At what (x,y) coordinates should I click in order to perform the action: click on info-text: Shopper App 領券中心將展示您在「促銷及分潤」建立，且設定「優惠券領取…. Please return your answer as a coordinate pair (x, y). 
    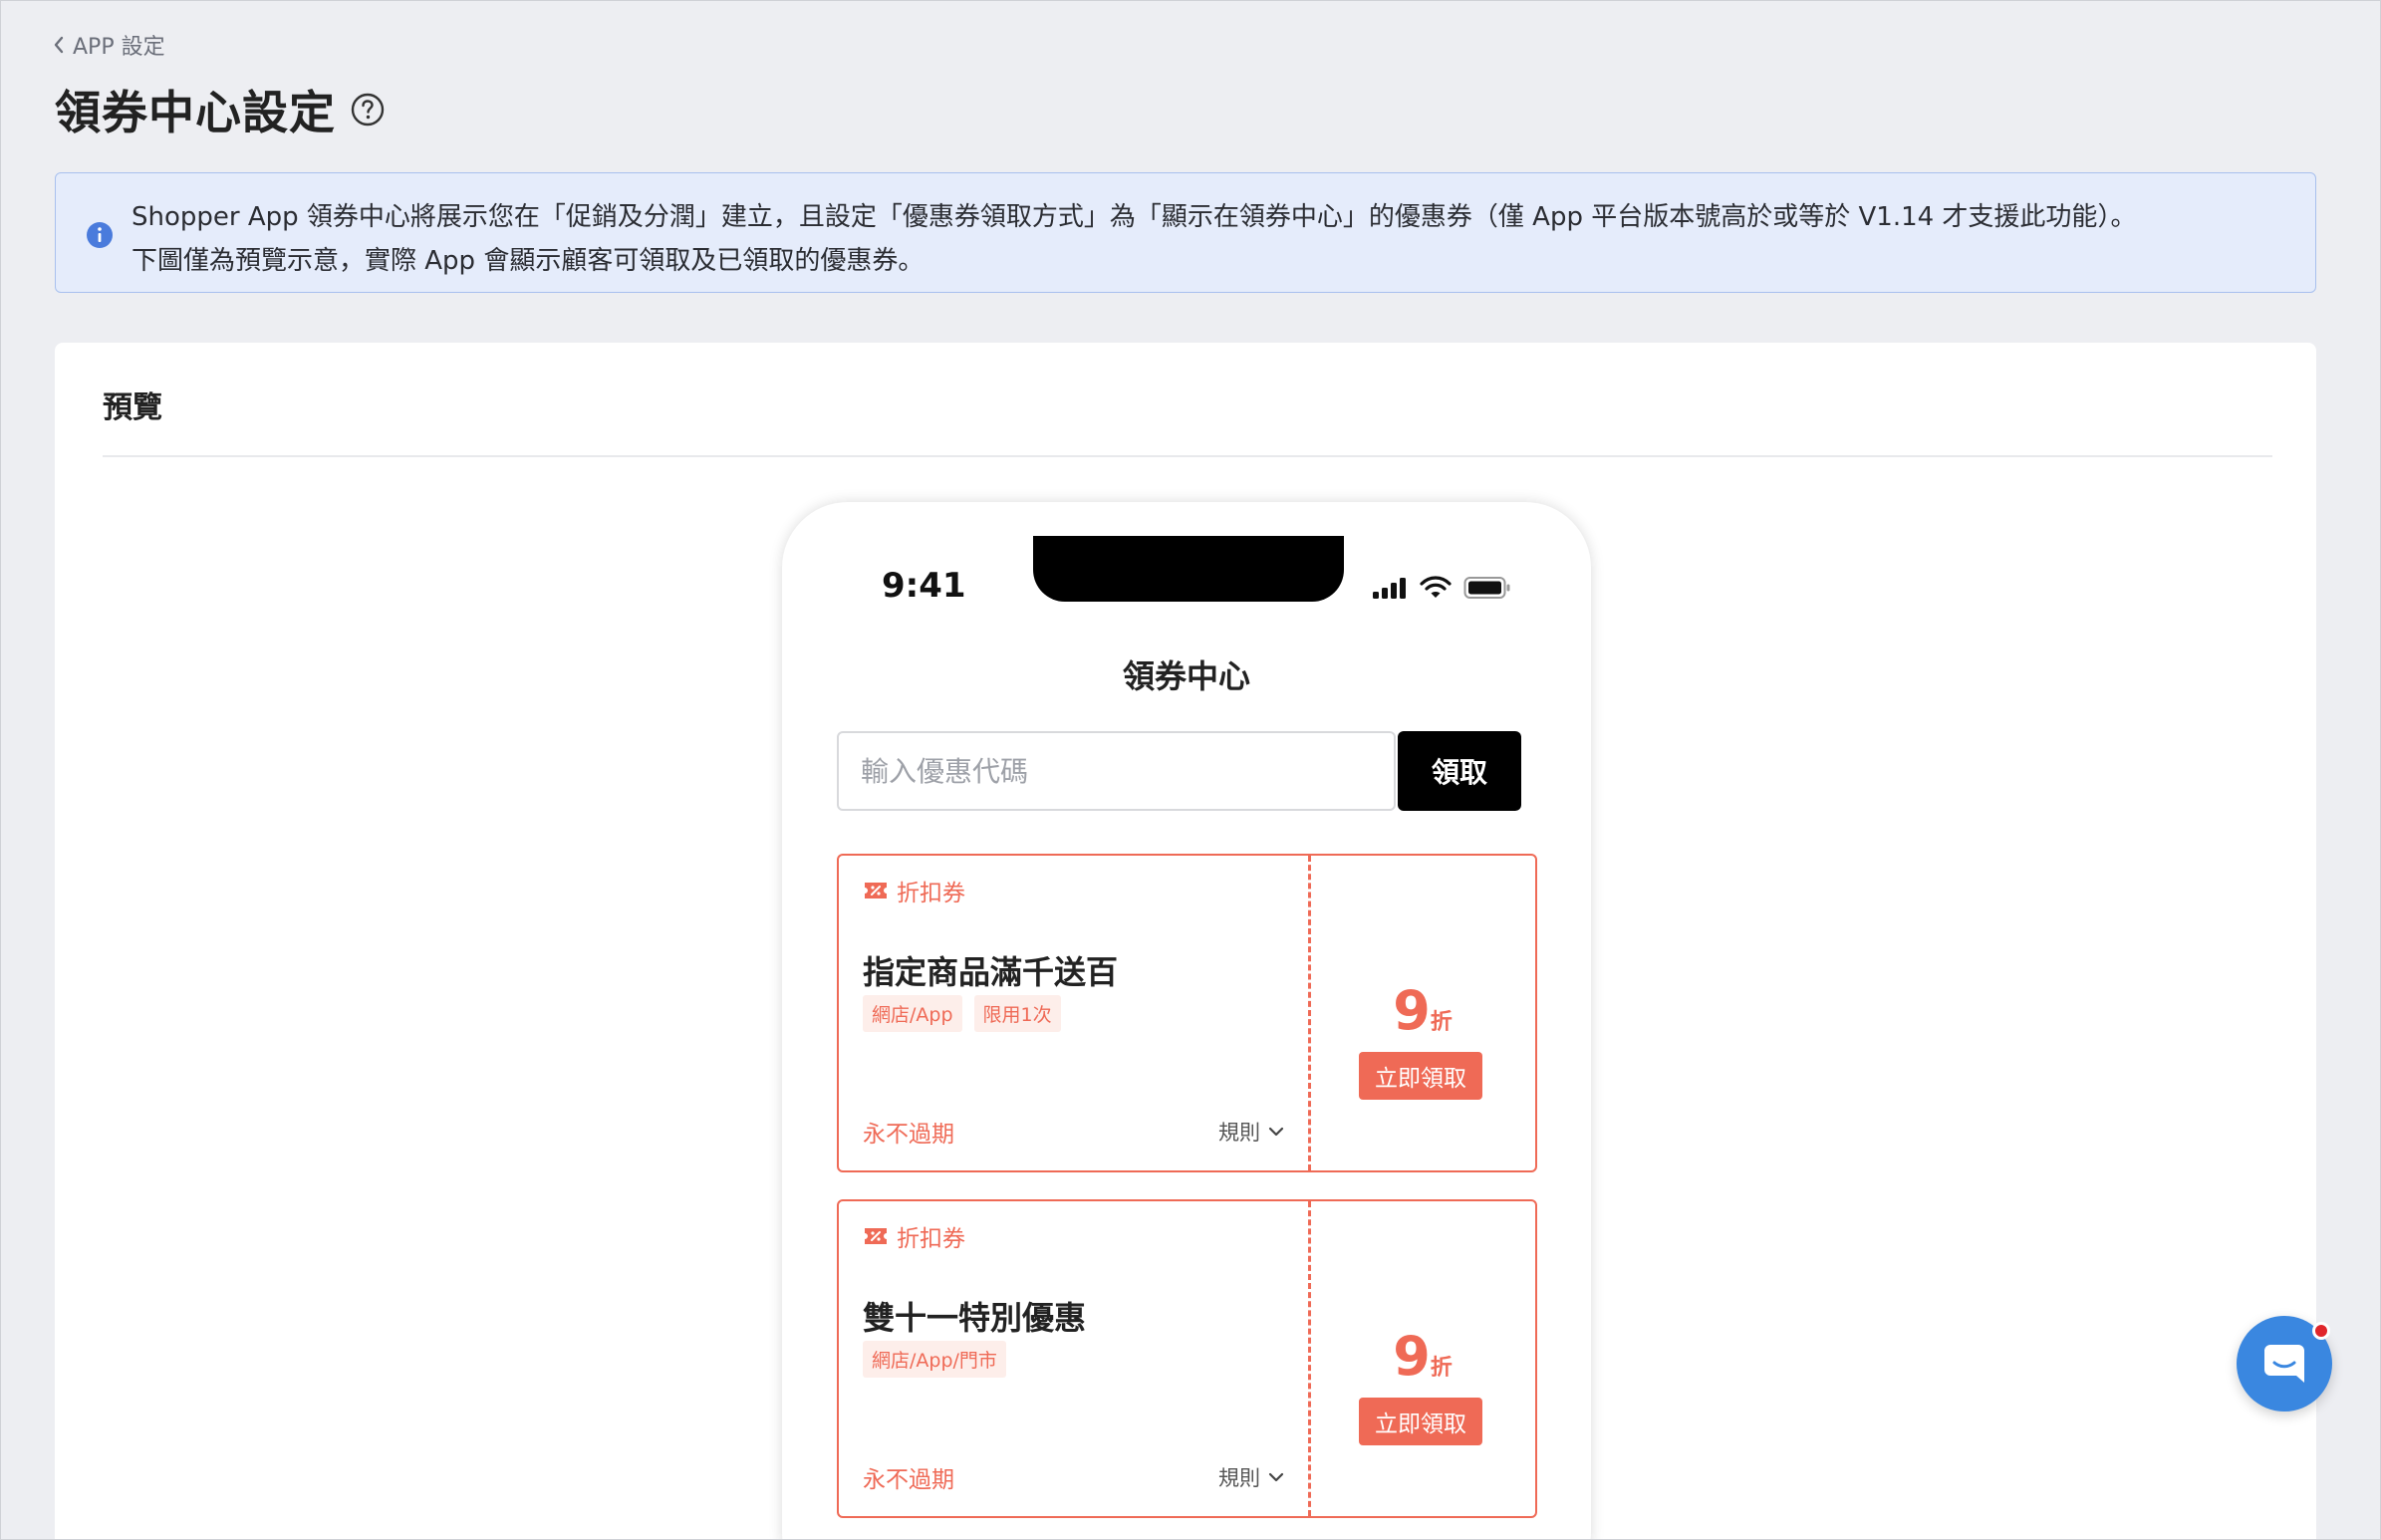
    Looking at the image, I should click on (1134, 239).